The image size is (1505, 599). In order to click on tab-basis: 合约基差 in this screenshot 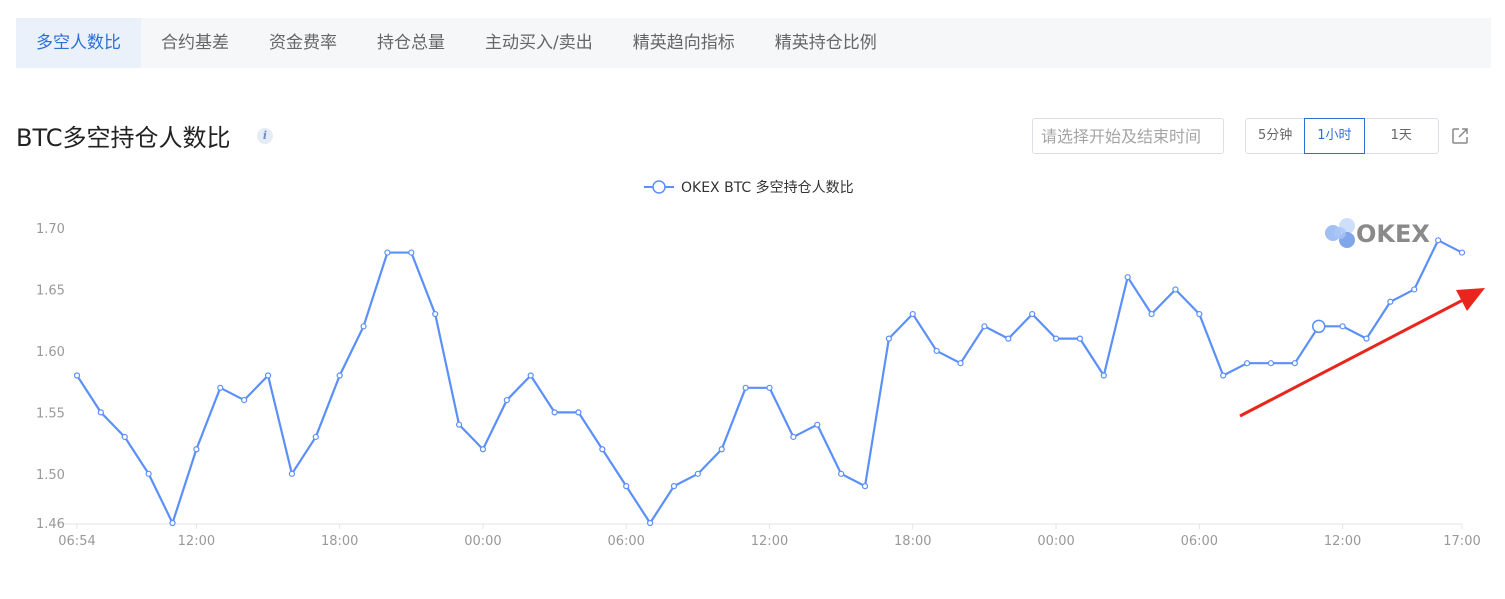, I will do `click(195, 43)`.